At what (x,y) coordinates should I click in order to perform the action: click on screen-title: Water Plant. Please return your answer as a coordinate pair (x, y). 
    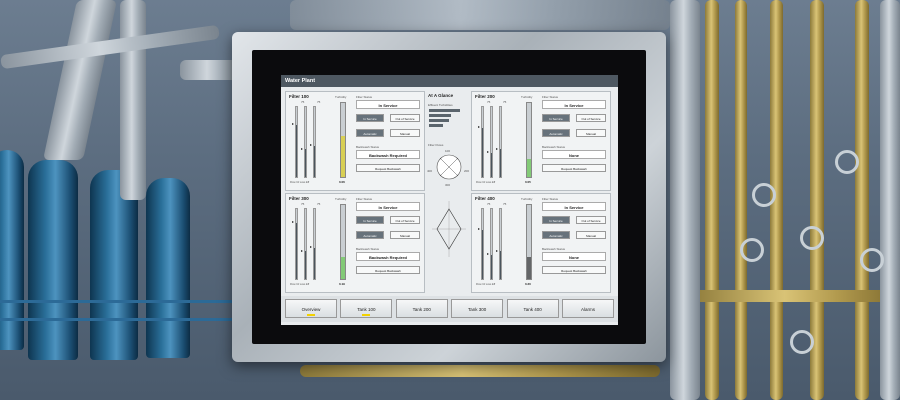
    Looking at the image, I should click on (449, 81).